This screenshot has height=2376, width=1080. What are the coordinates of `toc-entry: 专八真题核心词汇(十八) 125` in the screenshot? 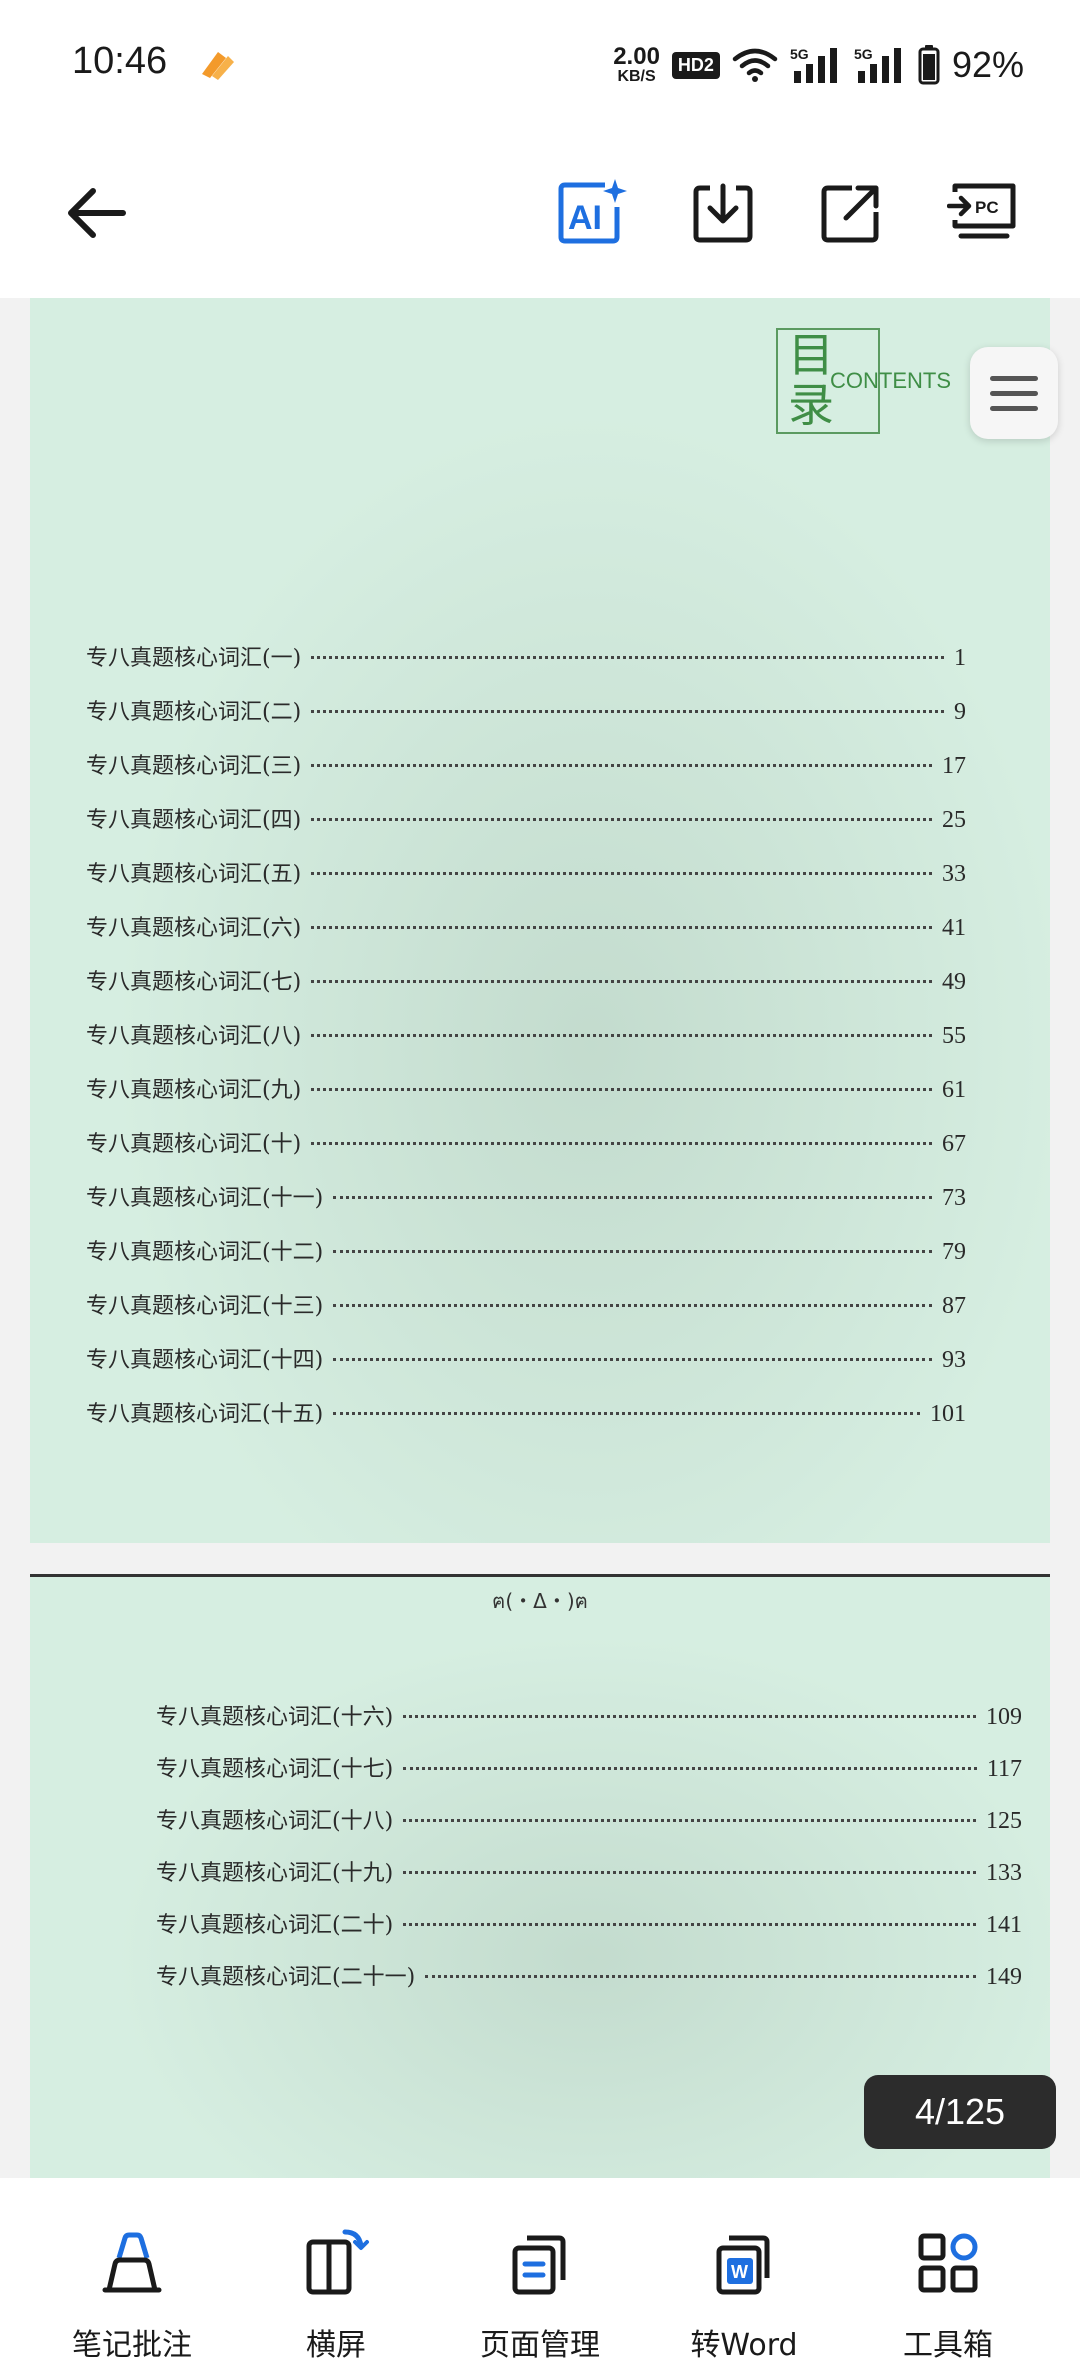 It's located at (589, 1819).